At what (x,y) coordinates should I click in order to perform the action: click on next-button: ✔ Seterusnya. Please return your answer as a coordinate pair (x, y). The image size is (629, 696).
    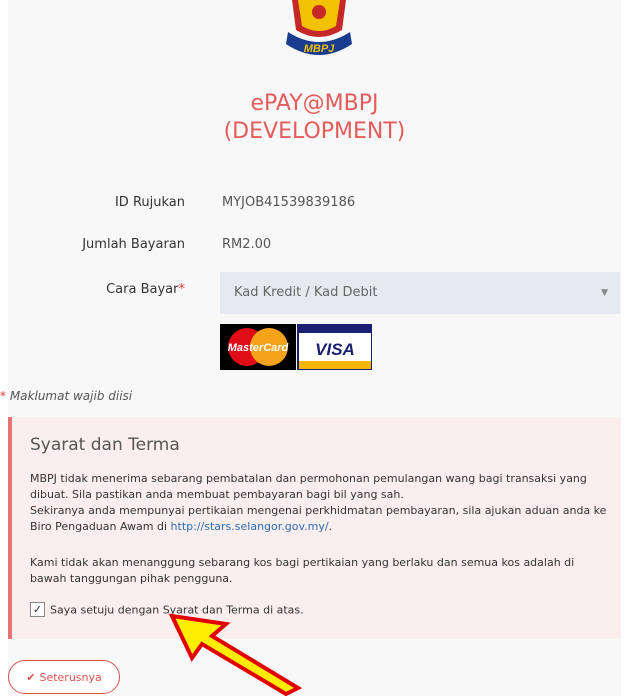
    Looking at the image, I should click on (64, 677).